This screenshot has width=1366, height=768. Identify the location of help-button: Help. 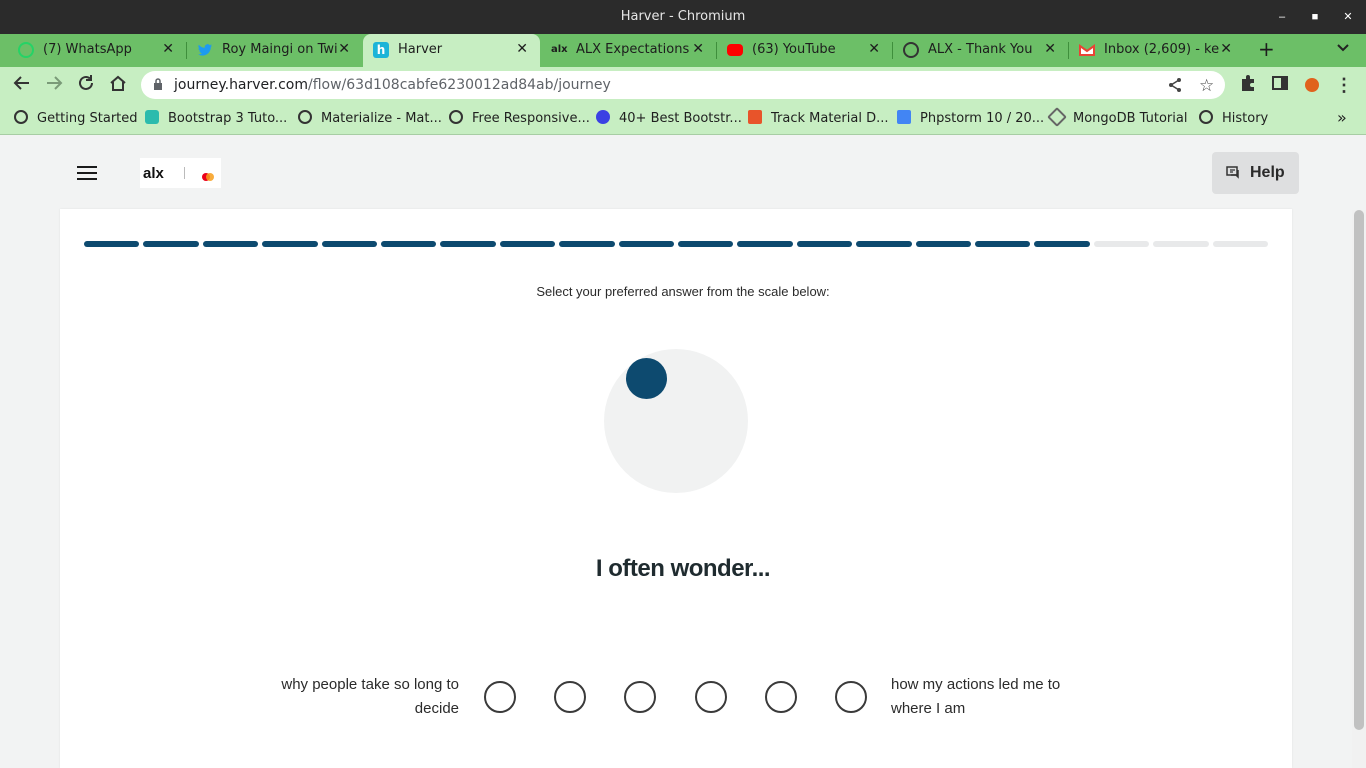
(1255, 173).